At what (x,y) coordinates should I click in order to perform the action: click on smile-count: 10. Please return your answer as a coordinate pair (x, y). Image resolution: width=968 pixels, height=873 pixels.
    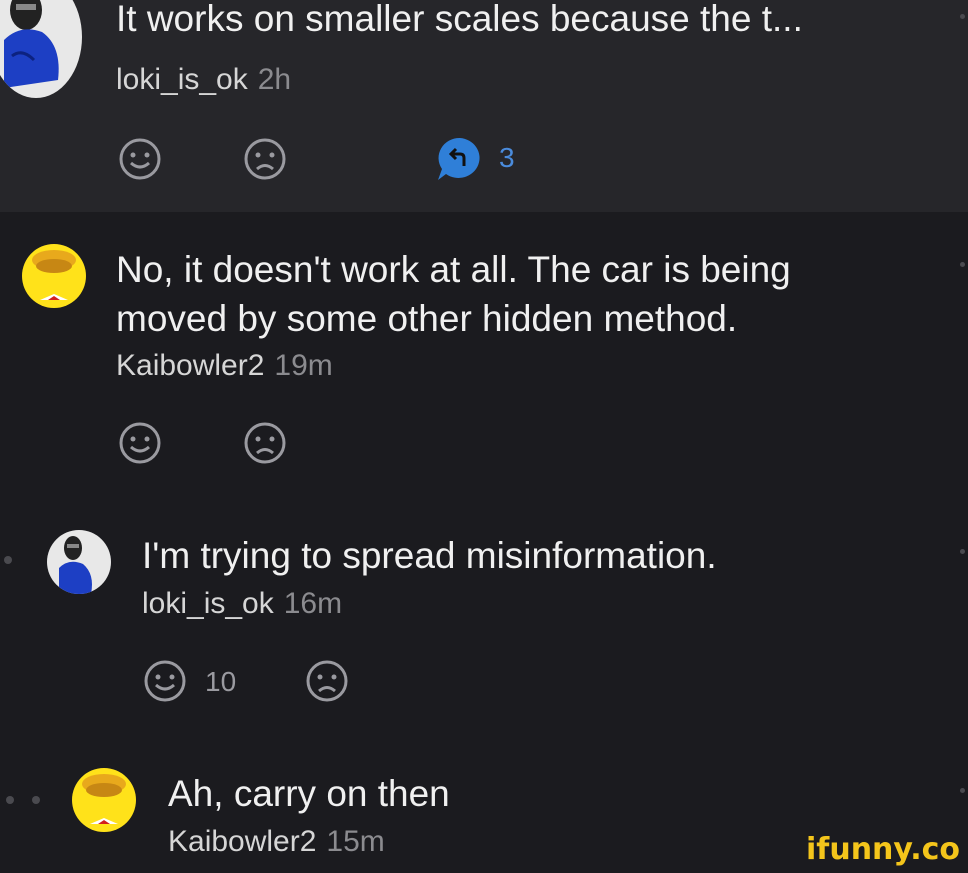
    Looking at the image, I should click on (220, 682).